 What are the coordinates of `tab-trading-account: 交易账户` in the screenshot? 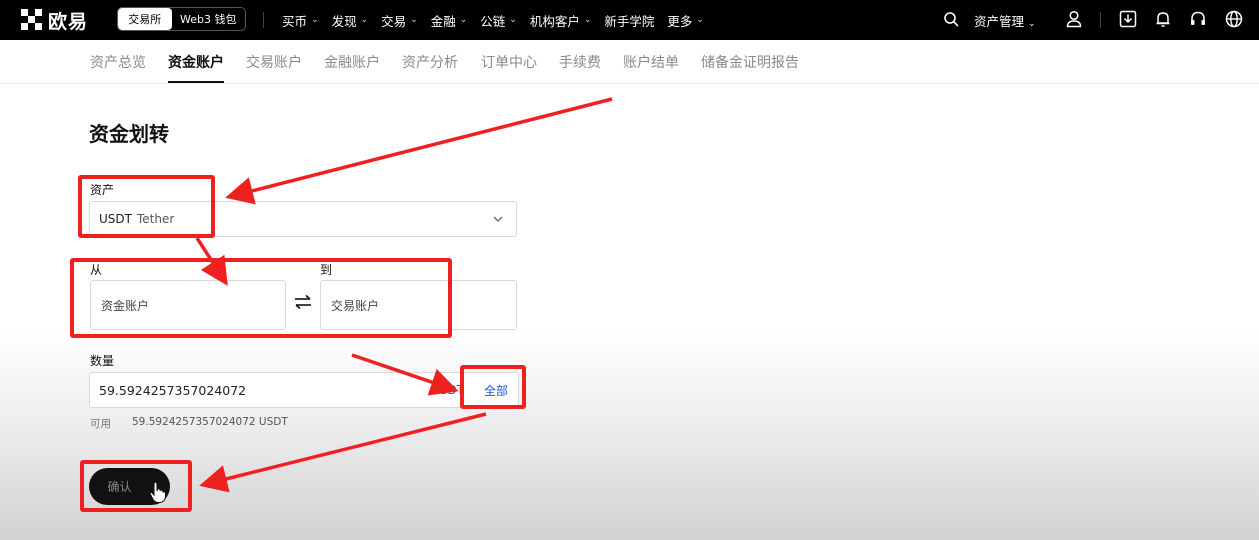 It's located at (274, 62).